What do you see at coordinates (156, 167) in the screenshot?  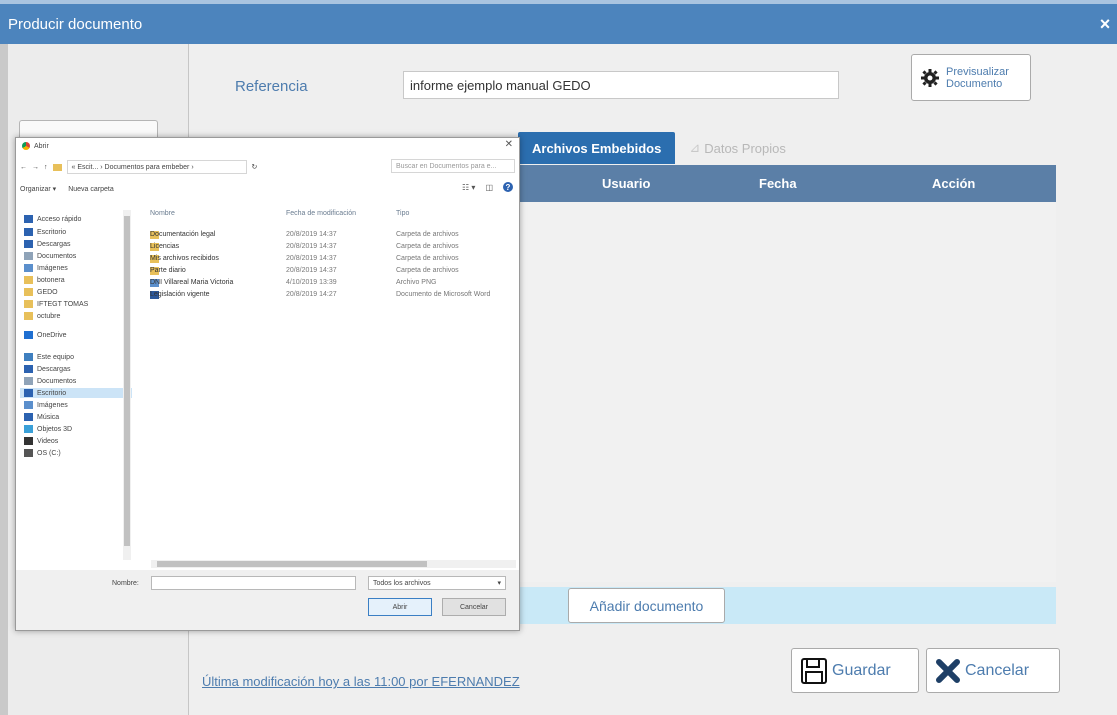 I see `address-bar: « Escit... › Documentos para embeber ›` at bounding box center [156, 167].